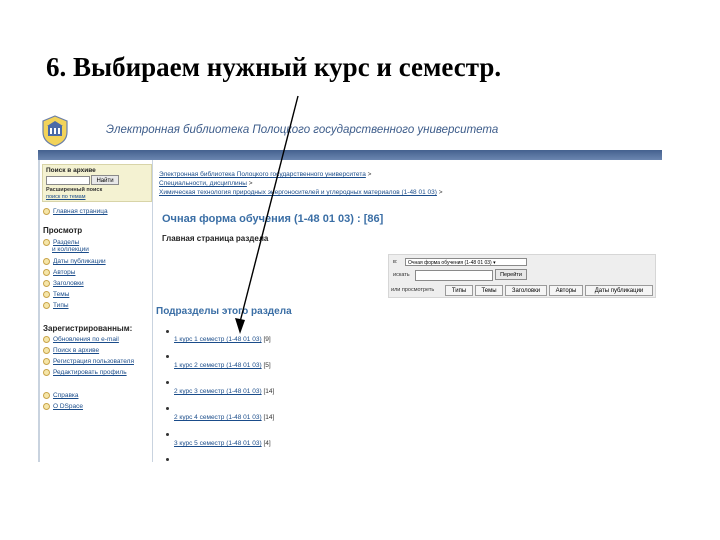  Describe the element at coordinates (224, 417) in the screenshot. I see `subsection-item-4: 2 курс 4 семестр (1-48 01 03) [14]` at that location.